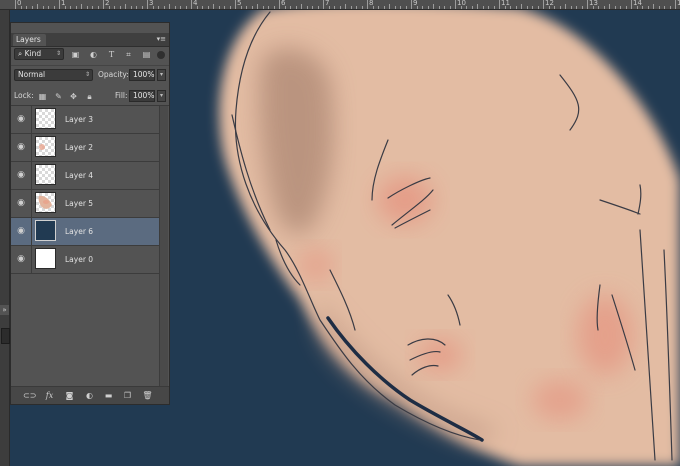 The width and height of the screenshot is (680, 466). I want to click on filter-kind-select: ⌕ Kind ⇕, so click(39, 54).